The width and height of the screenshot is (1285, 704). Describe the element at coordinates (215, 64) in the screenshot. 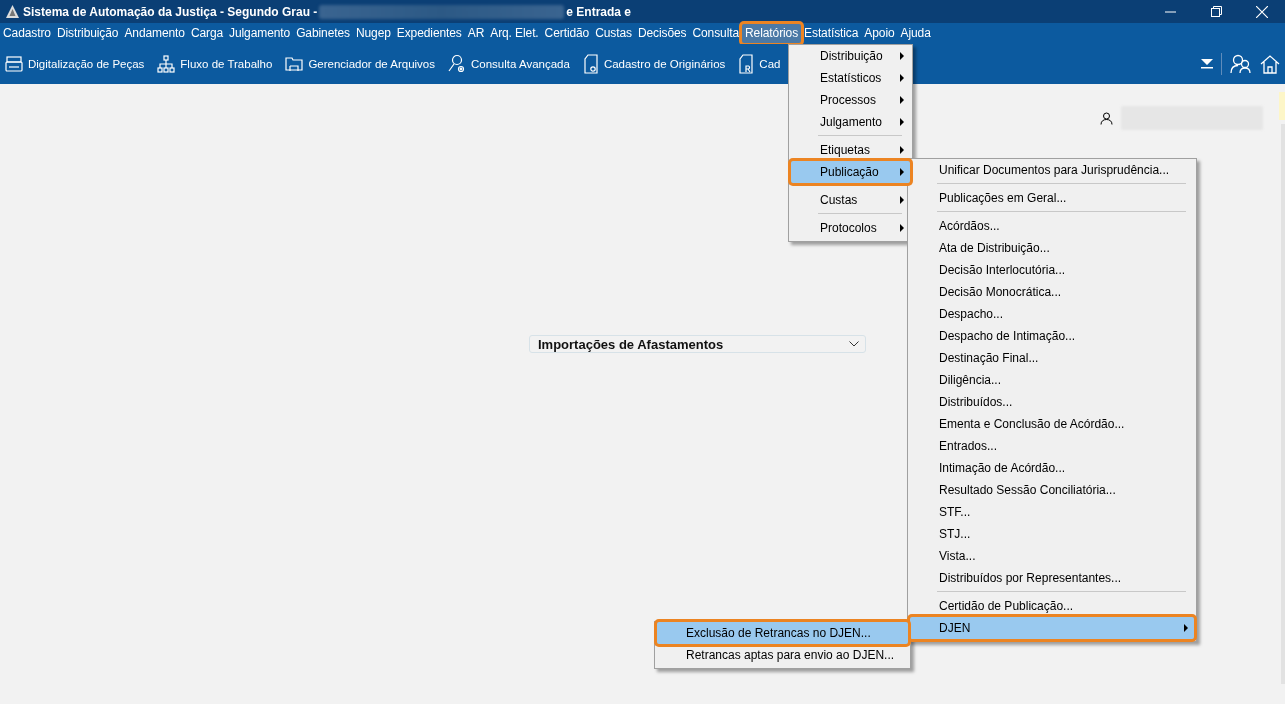

I see `toolbar-button: Fluxo de Trabalho` at that location.